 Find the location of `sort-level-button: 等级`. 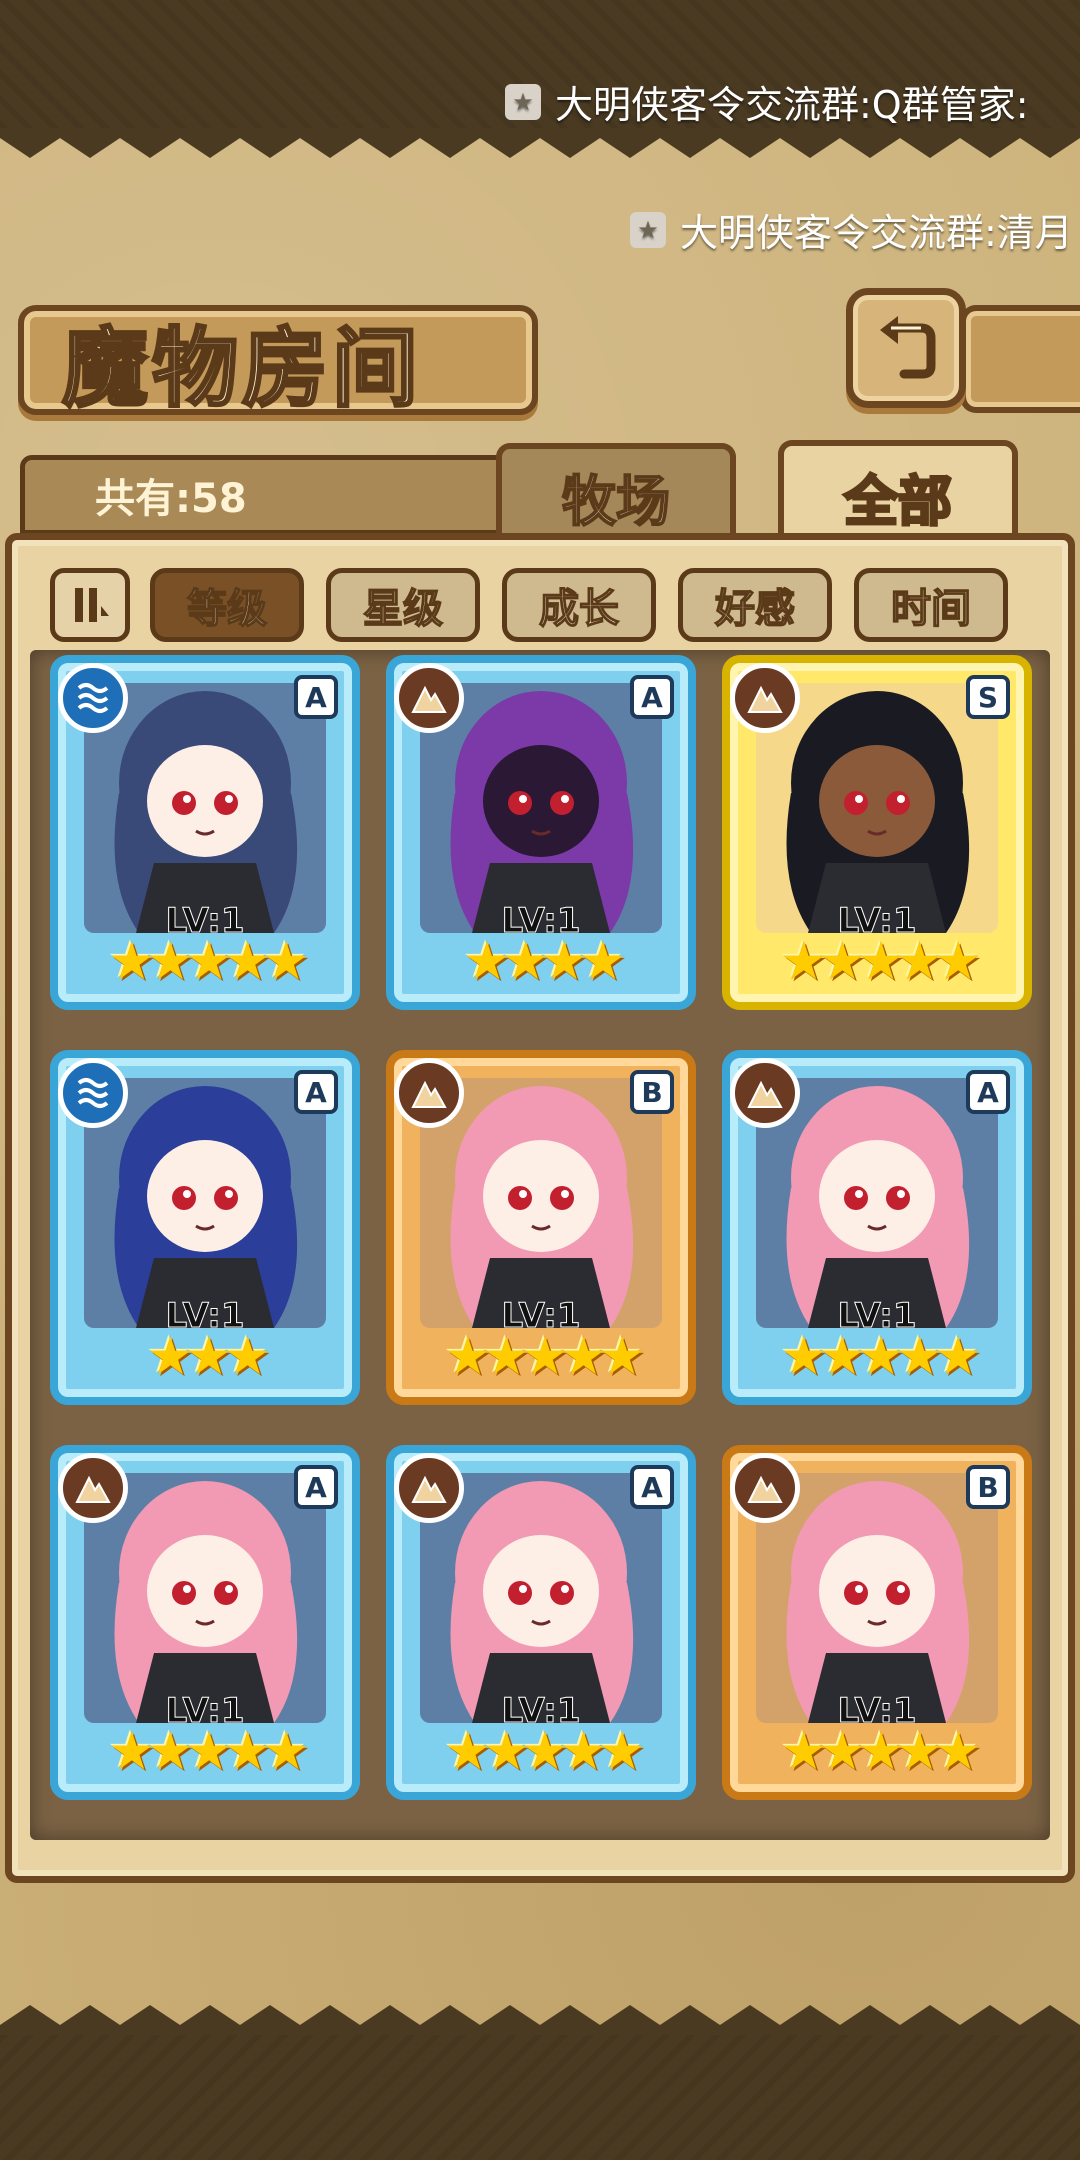

sort-level-button: 等级 is located at coordinates (227, 605).